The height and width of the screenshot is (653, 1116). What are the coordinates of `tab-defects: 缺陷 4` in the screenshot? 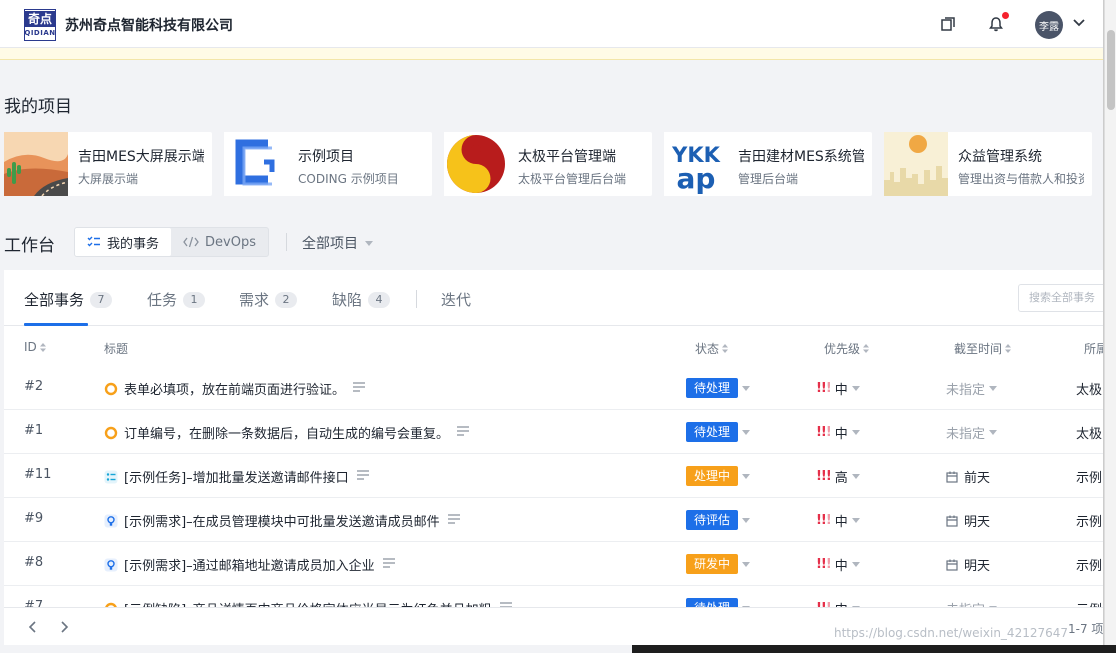 It's located at (361, 299).